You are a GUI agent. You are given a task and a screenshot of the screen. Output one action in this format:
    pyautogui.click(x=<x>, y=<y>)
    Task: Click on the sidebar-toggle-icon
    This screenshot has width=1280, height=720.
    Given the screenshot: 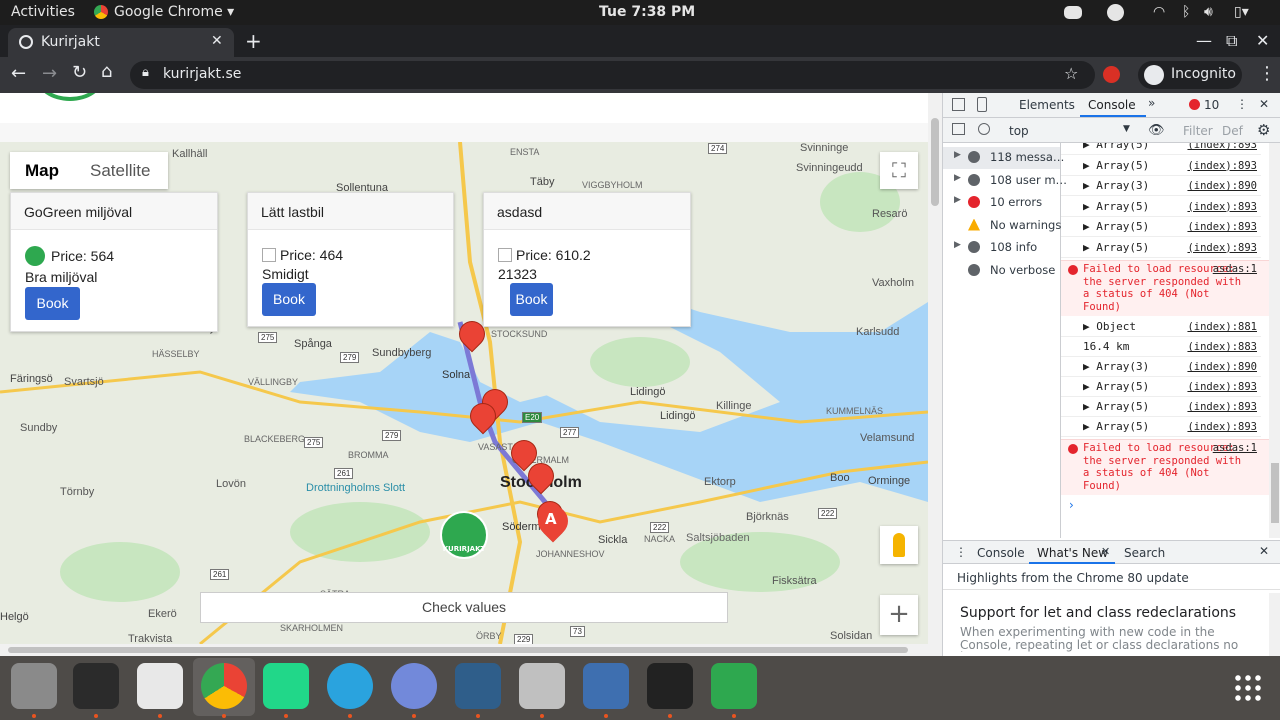 What is the action you would take?
    pyautogui.click(x=958, y=129)
    